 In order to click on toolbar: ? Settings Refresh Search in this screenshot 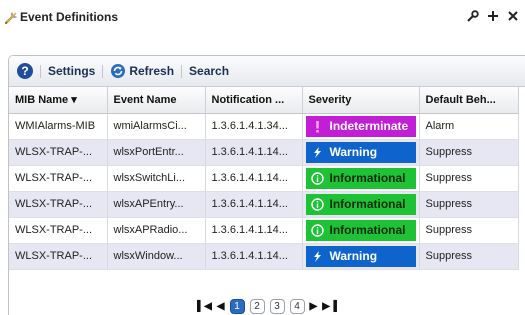, I will do `click(267, 71)`.